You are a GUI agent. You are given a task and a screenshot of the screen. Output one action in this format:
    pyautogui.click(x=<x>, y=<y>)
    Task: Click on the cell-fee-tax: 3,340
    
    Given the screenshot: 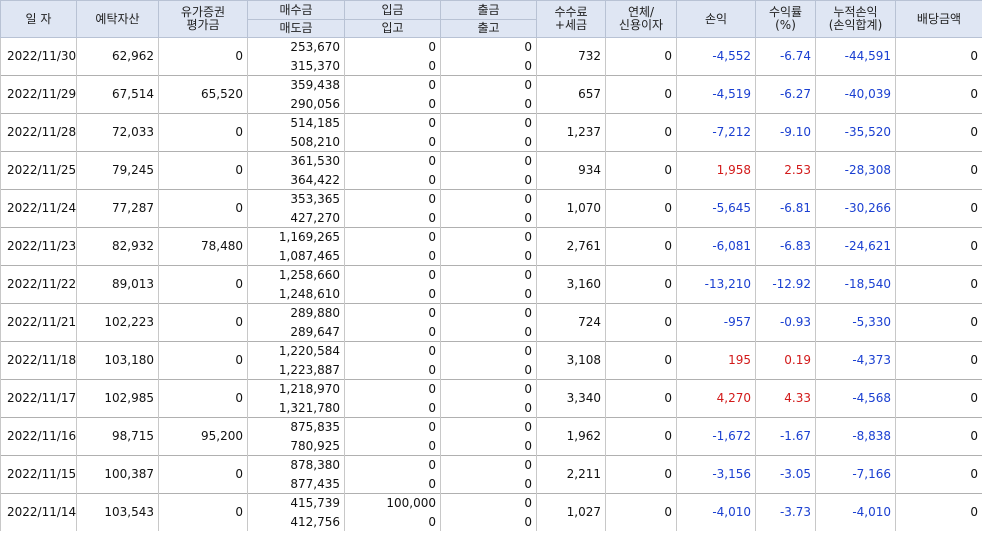 What is the action you would take?
    pyautogui.click(x=571, y=398)
    